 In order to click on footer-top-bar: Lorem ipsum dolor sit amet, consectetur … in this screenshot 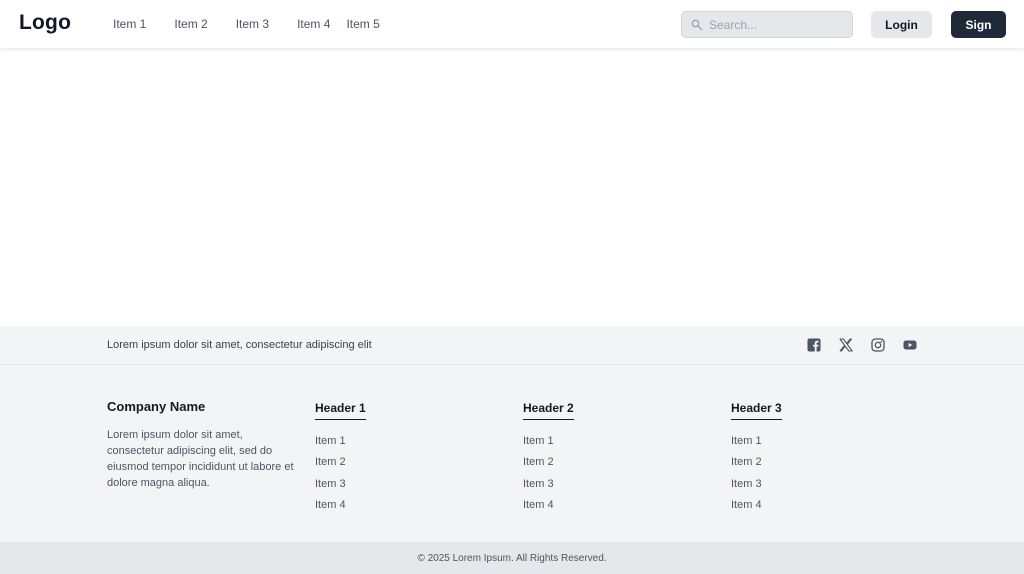, I will do `click(512, 345)`.